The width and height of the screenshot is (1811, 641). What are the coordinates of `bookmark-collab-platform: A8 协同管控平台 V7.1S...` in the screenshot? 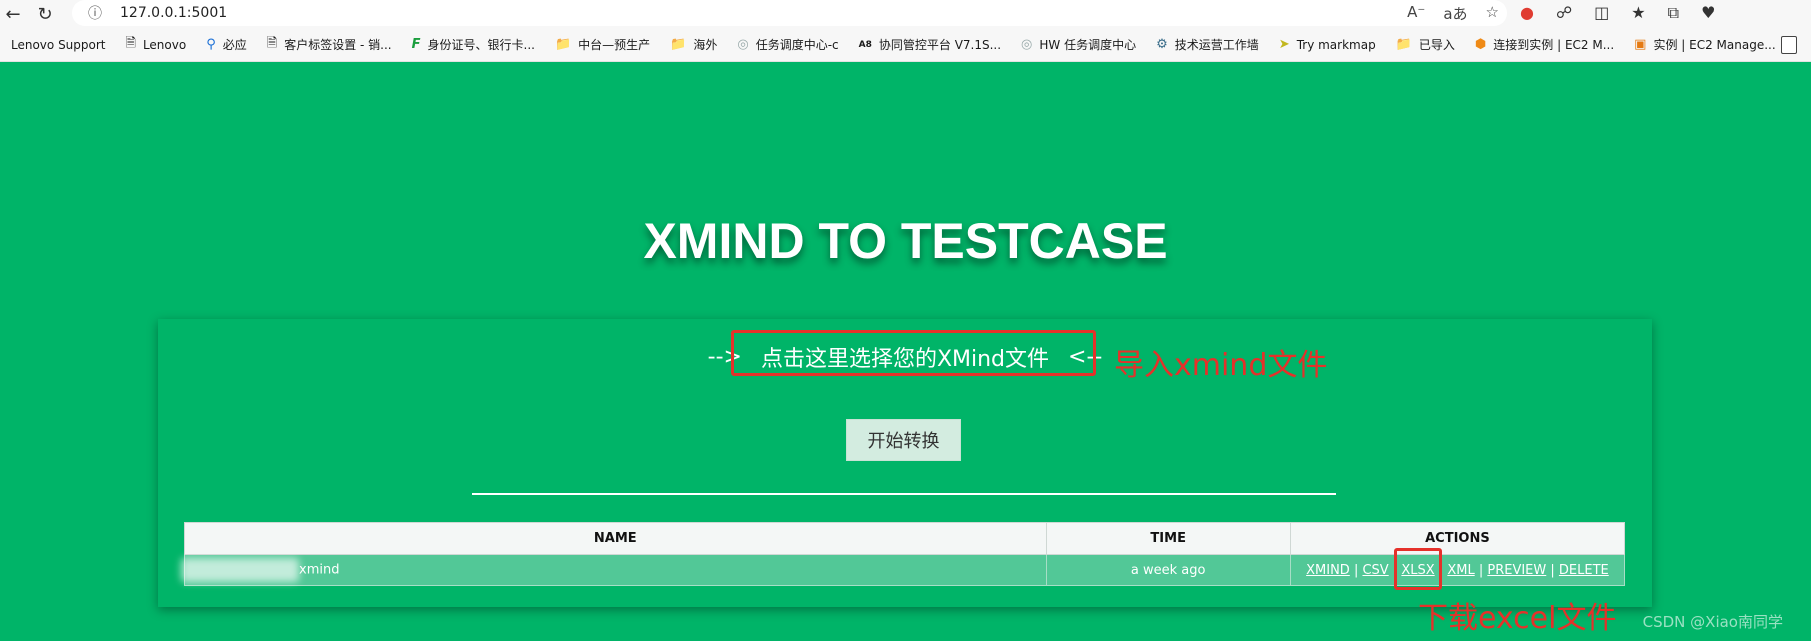 It's located at (930, 44).